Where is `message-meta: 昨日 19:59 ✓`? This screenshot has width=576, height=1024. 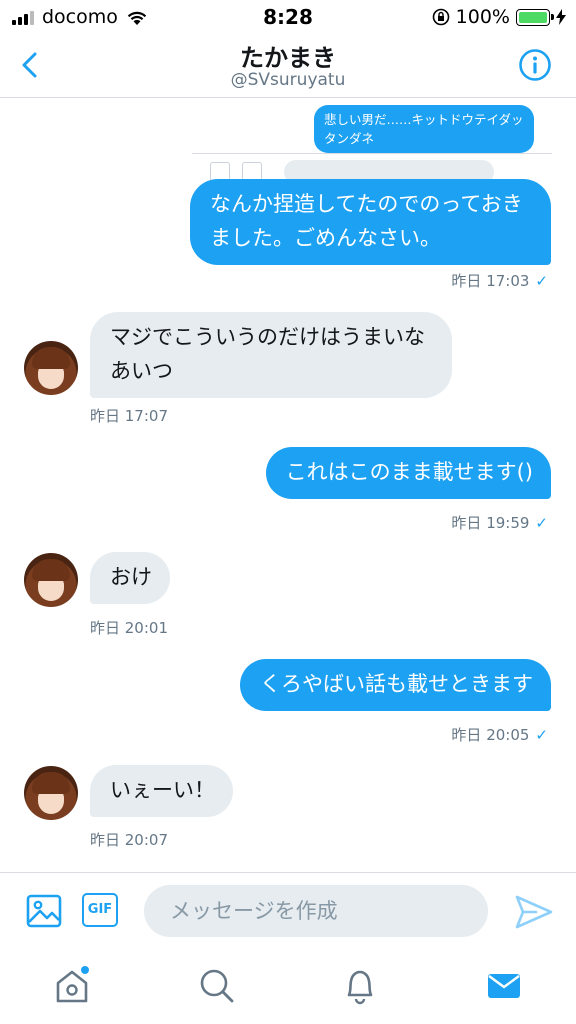 message-meta: 昨日 19:59 ✓ is located at coordinates (499, 522).